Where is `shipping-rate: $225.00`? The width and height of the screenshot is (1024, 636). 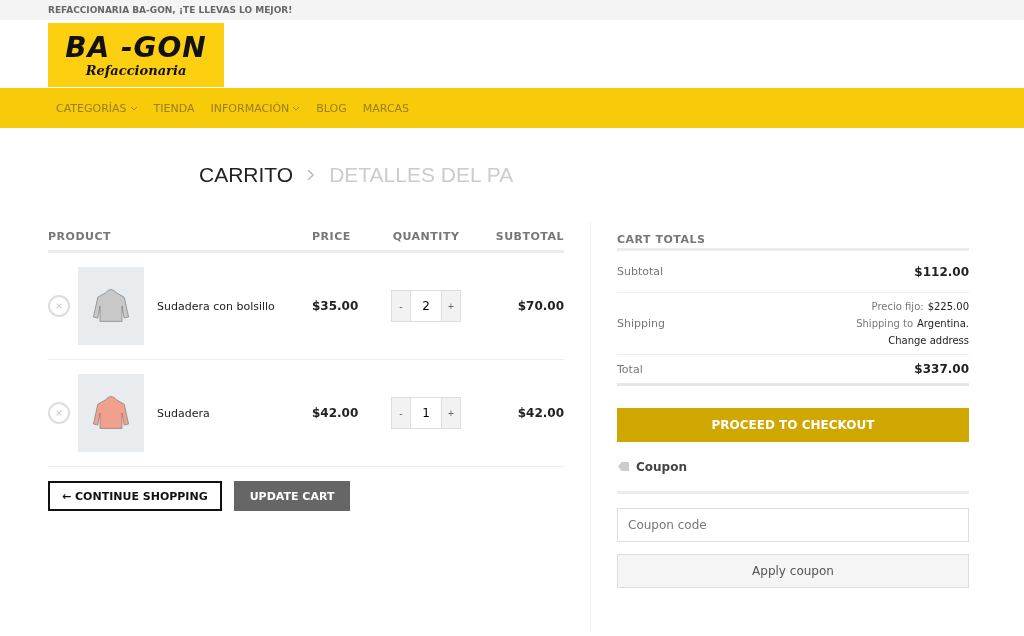 shipping-rate: $225.00 is located at coordinates (948, 306).